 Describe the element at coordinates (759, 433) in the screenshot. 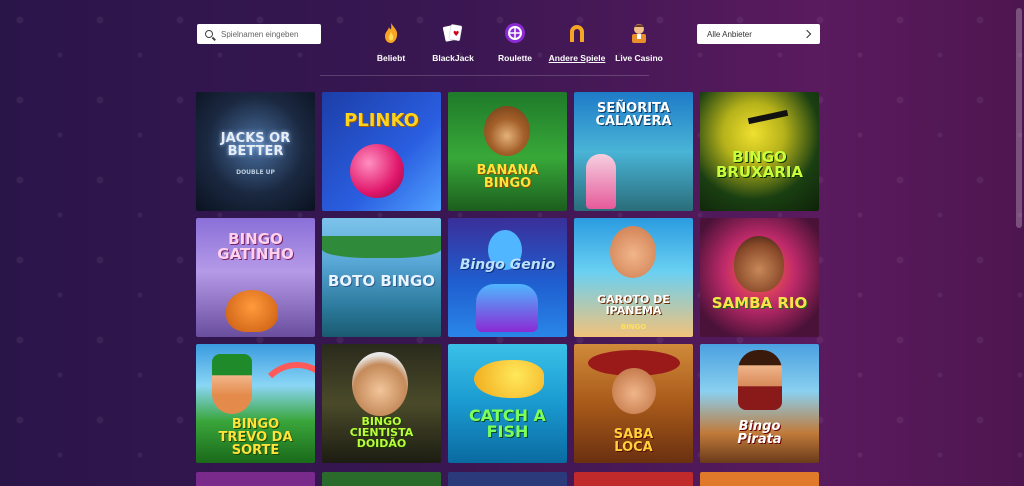

I see `game-title: Bingo Pirata` at that location.